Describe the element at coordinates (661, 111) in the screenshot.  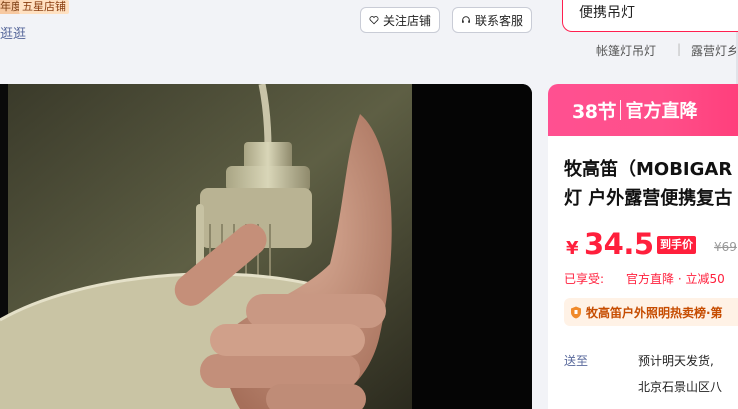
I see `official-discount-label: 官方直降` at that location.